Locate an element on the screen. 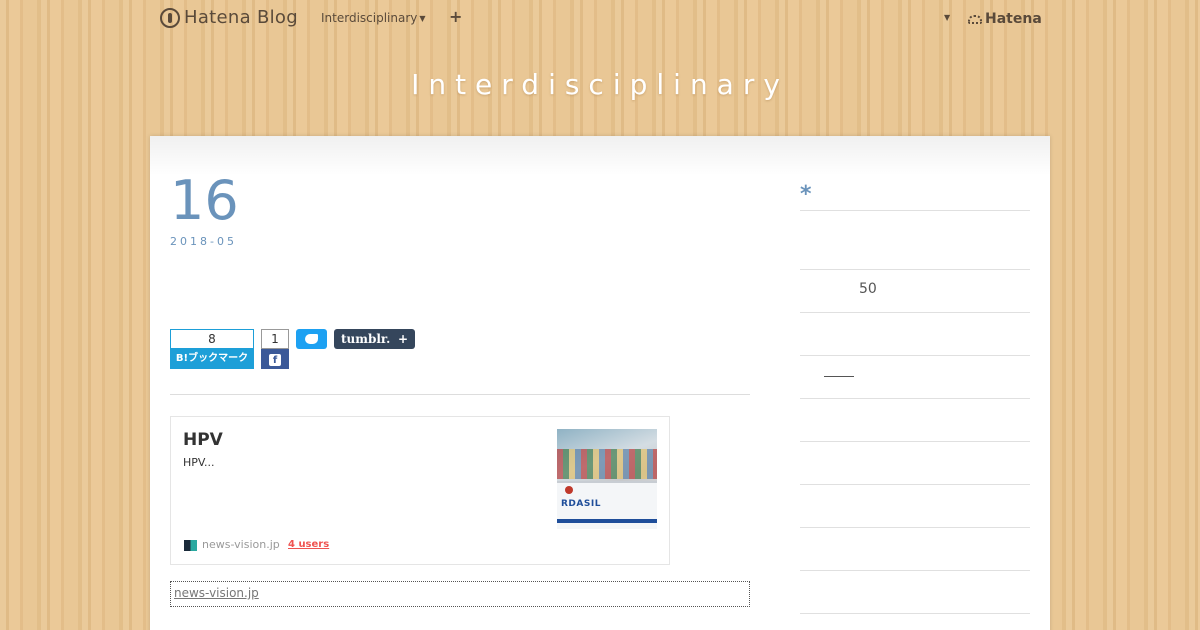  twitter-bird-icon is located at coordinates (311, 339).